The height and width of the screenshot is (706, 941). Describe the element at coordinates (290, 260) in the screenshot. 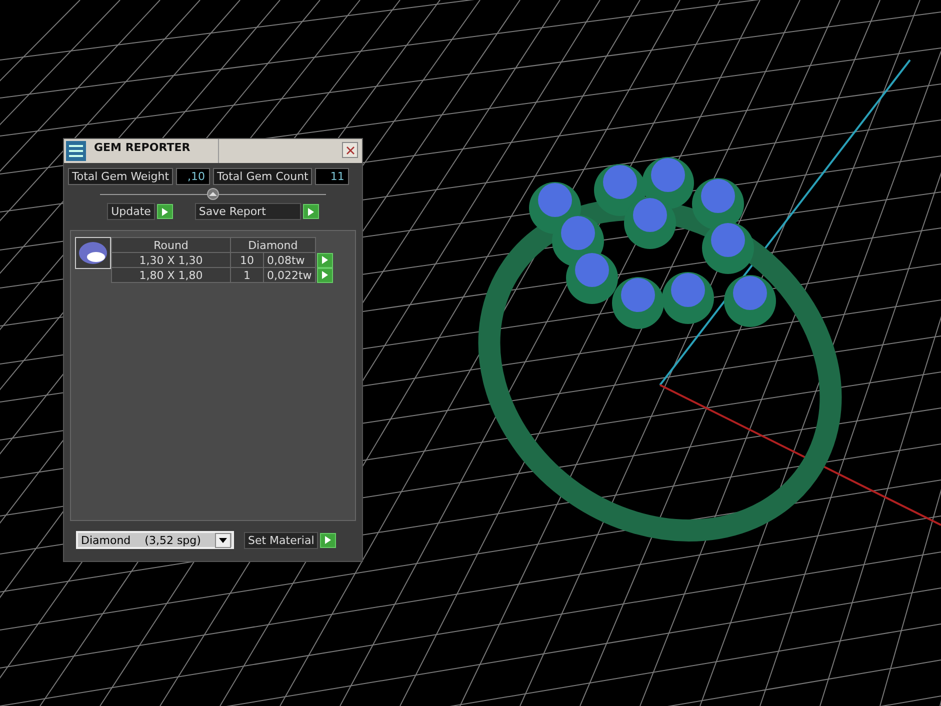

I see `table-cell: 0,08tw` at that location.